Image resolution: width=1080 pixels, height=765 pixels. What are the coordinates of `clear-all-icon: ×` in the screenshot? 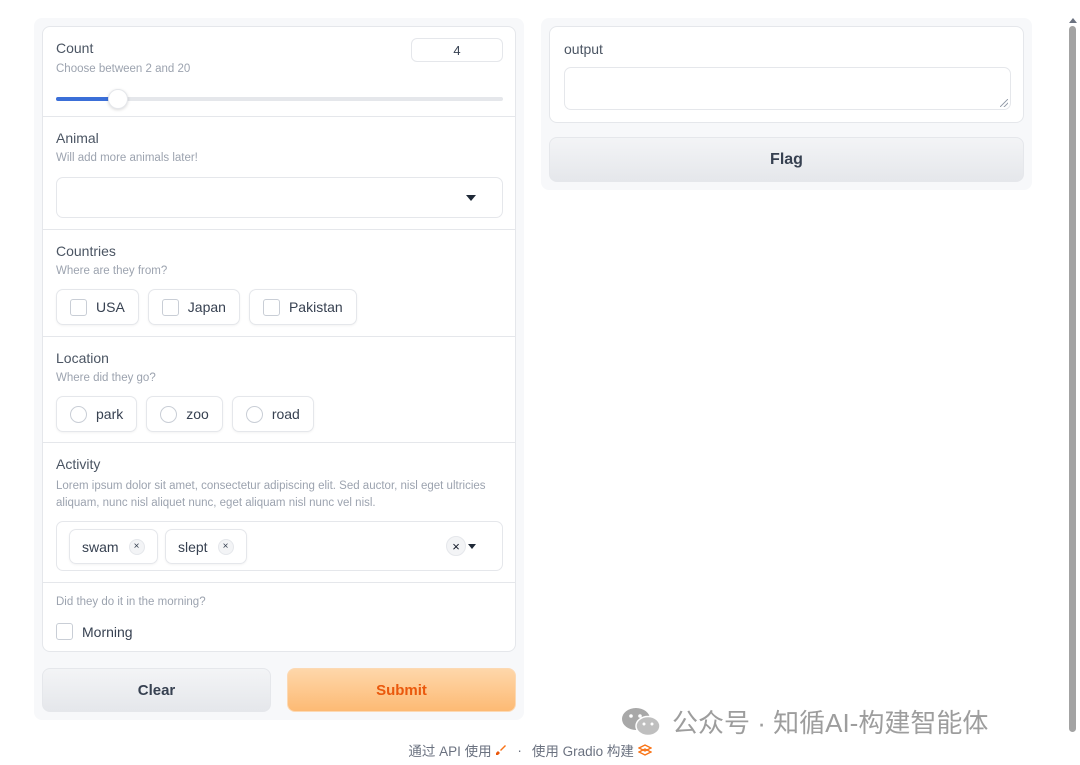 It's located at (456, 546).